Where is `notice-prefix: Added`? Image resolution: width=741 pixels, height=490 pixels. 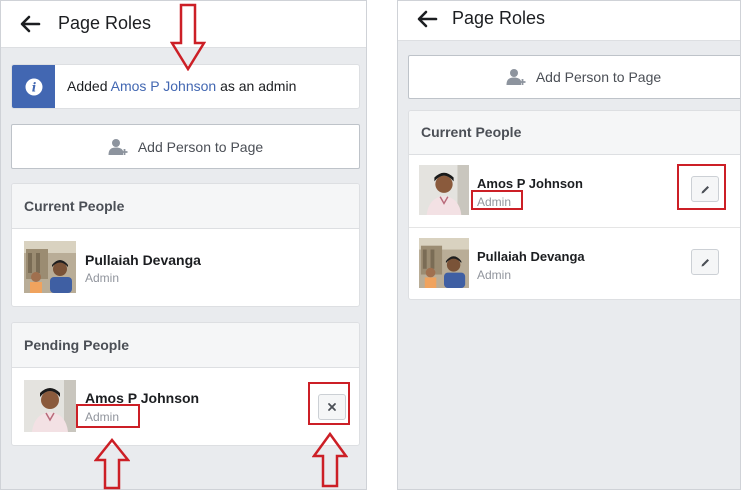 notice-prefix: Added is located at coordinates (87, 86).